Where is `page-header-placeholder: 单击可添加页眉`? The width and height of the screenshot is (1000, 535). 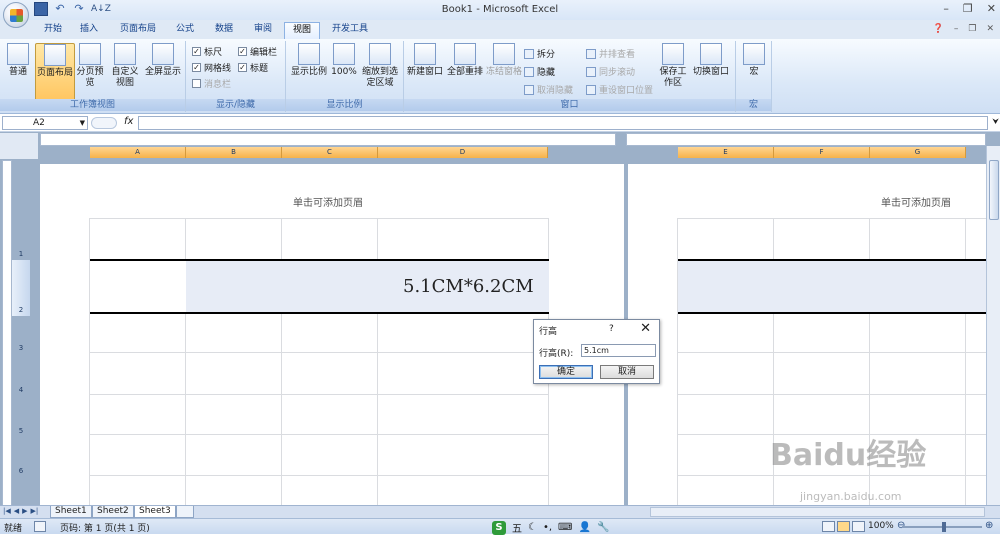
page-header-placeholder: 单击可添加页眉 is located at coordinates (328, 201).